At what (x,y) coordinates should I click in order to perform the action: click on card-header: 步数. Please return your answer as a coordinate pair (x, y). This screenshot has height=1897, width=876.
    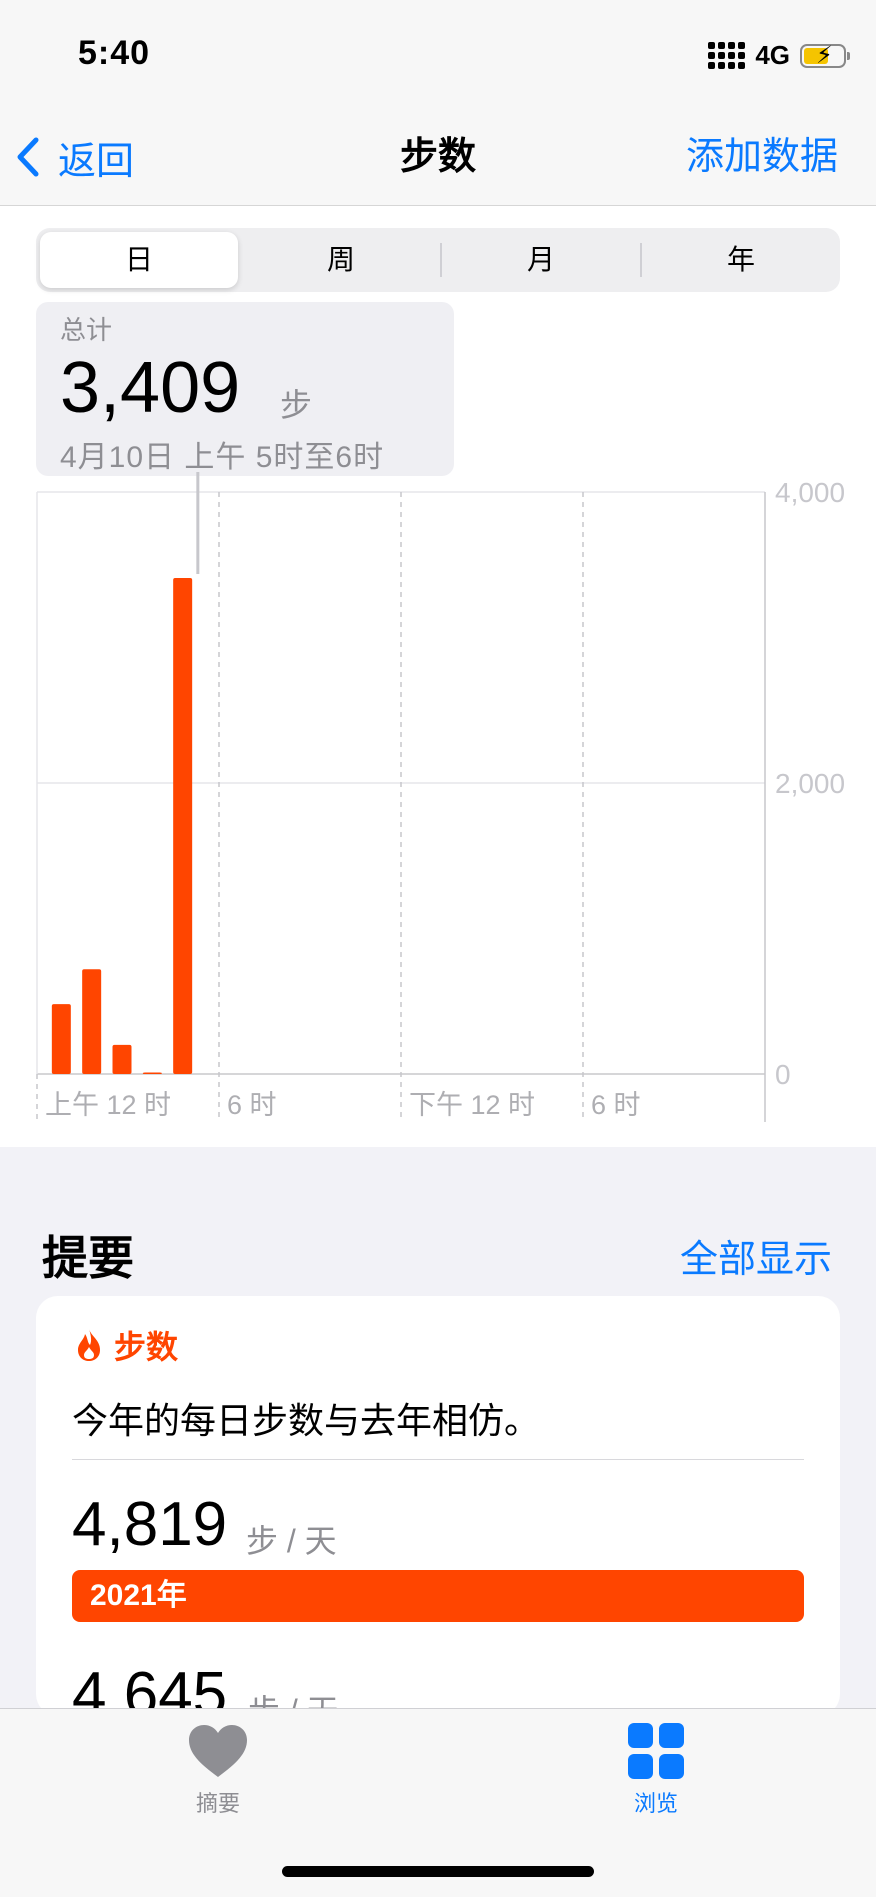
    Looking at the image, I should click on (126, 1345).